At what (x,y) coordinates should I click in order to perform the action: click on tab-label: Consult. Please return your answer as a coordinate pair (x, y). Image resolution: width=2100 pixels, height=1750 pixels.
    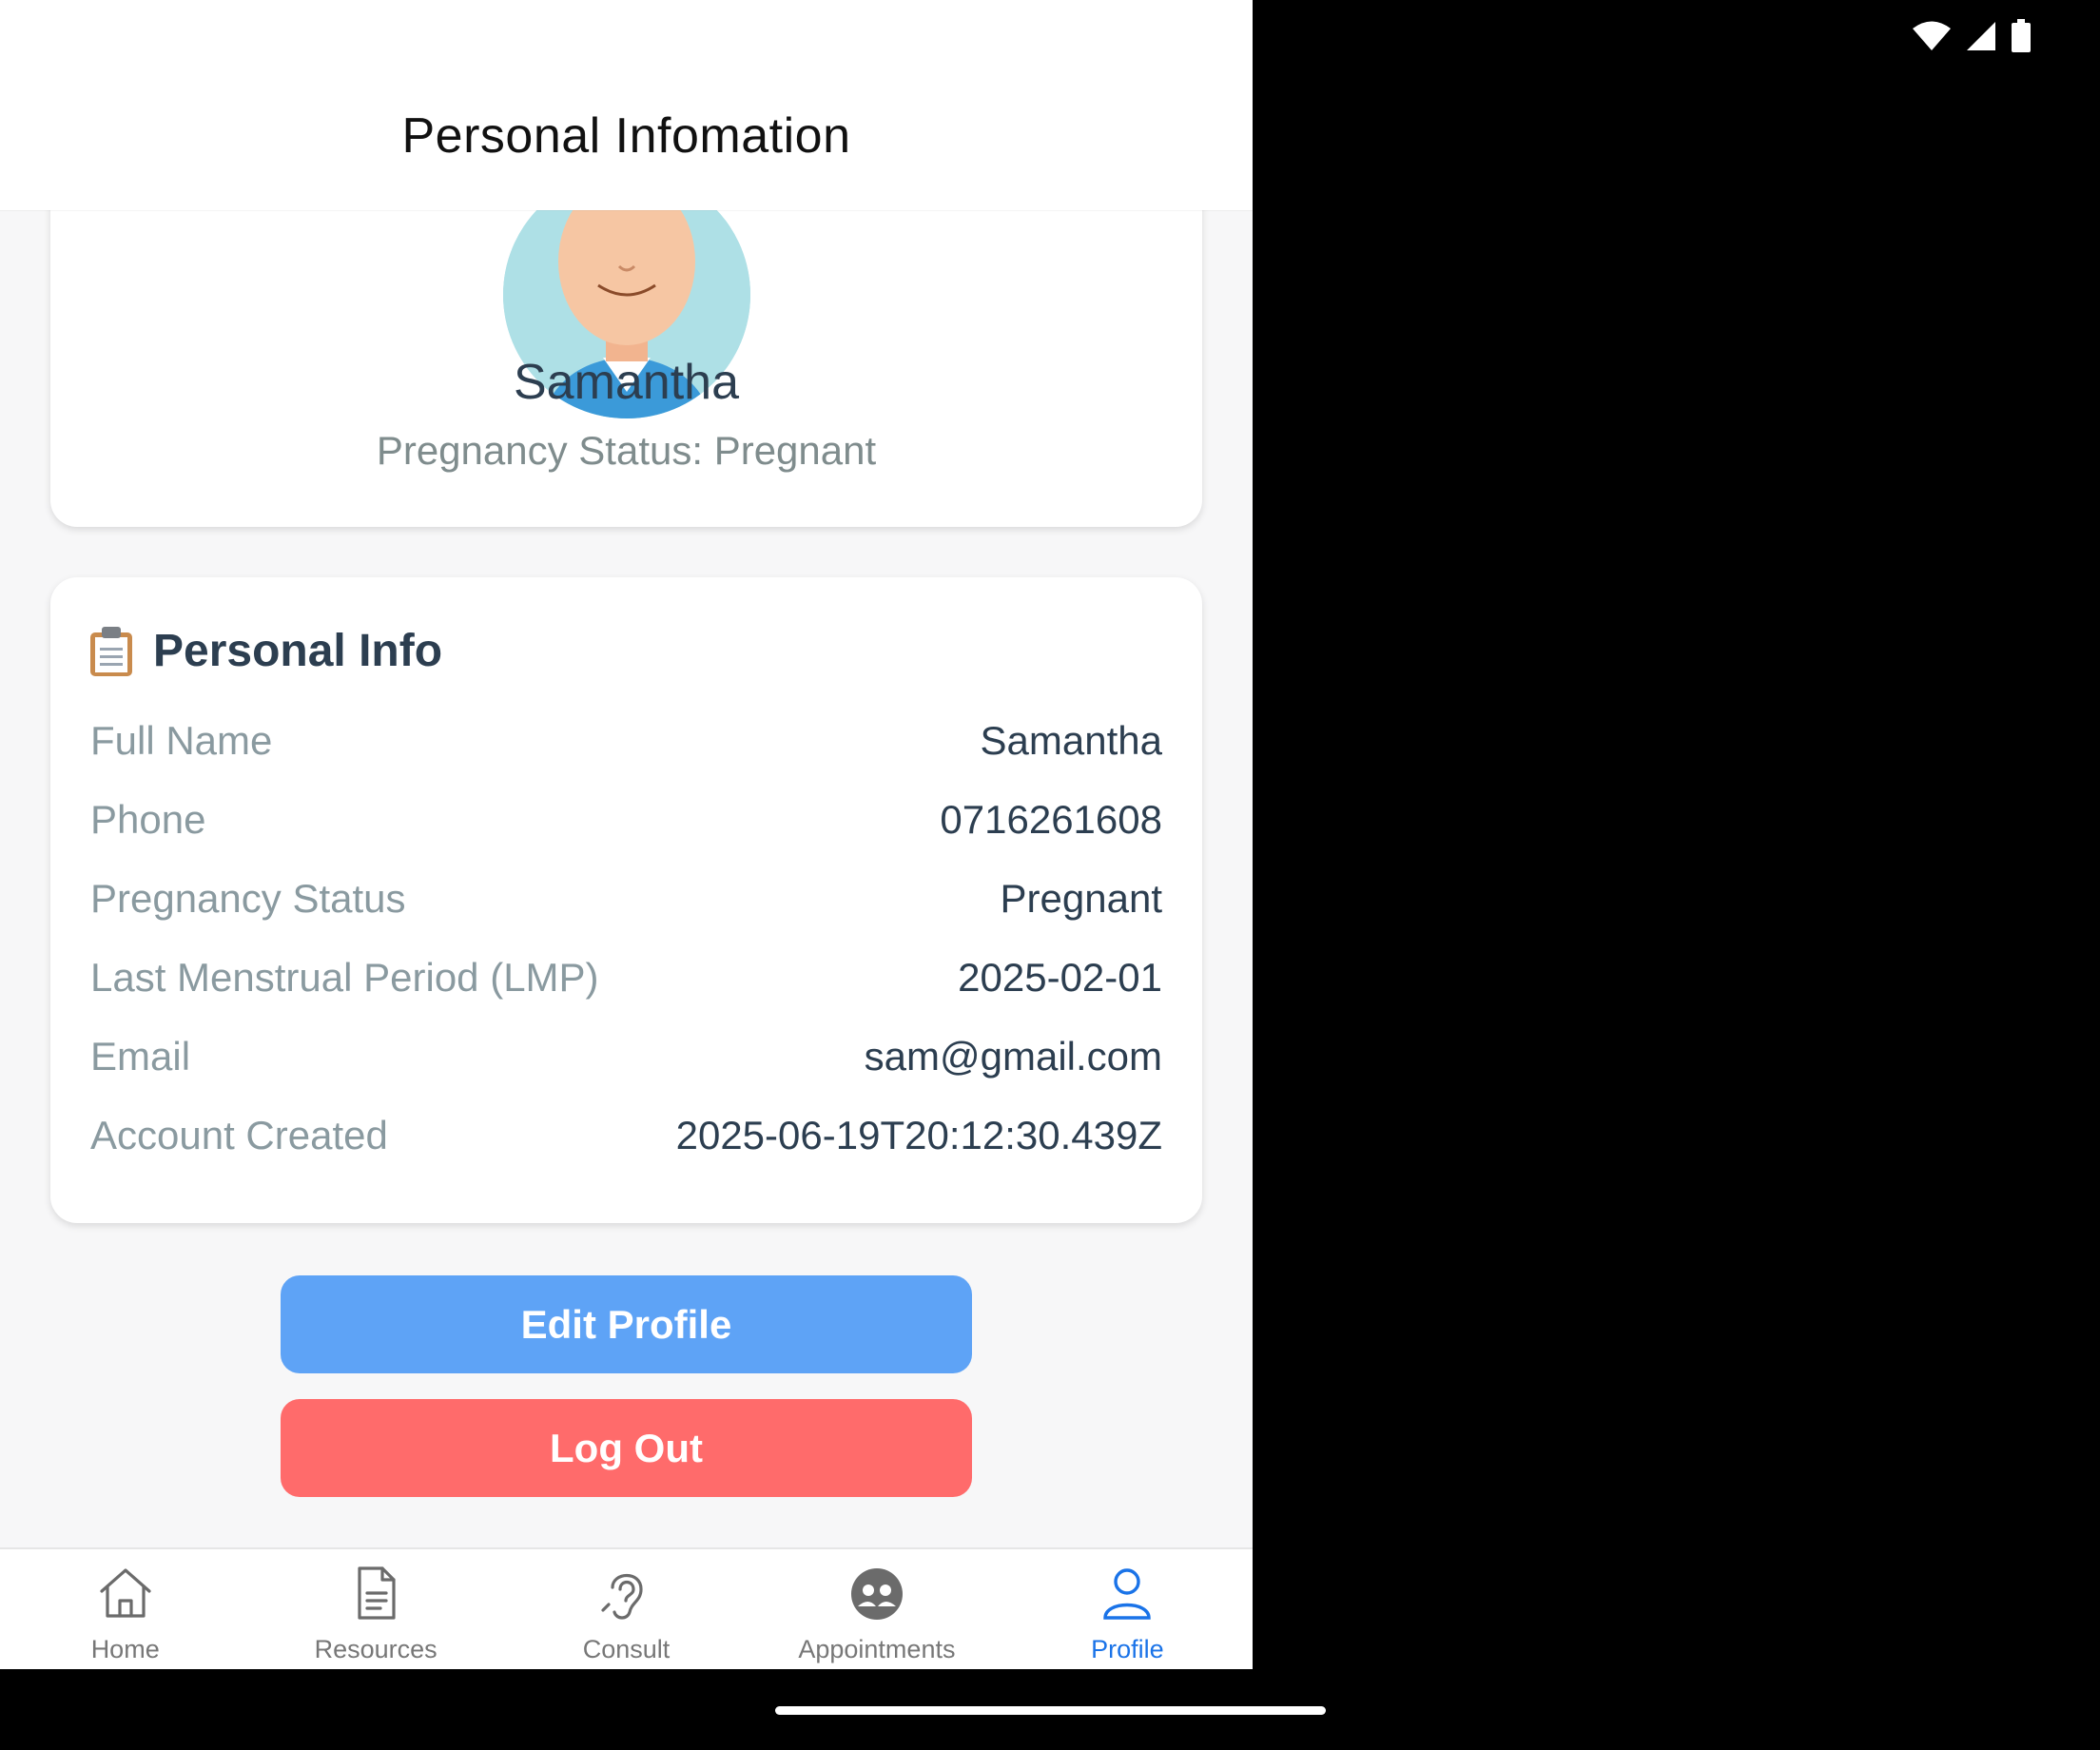
    Looking at the image, I should click on (626, 1649).